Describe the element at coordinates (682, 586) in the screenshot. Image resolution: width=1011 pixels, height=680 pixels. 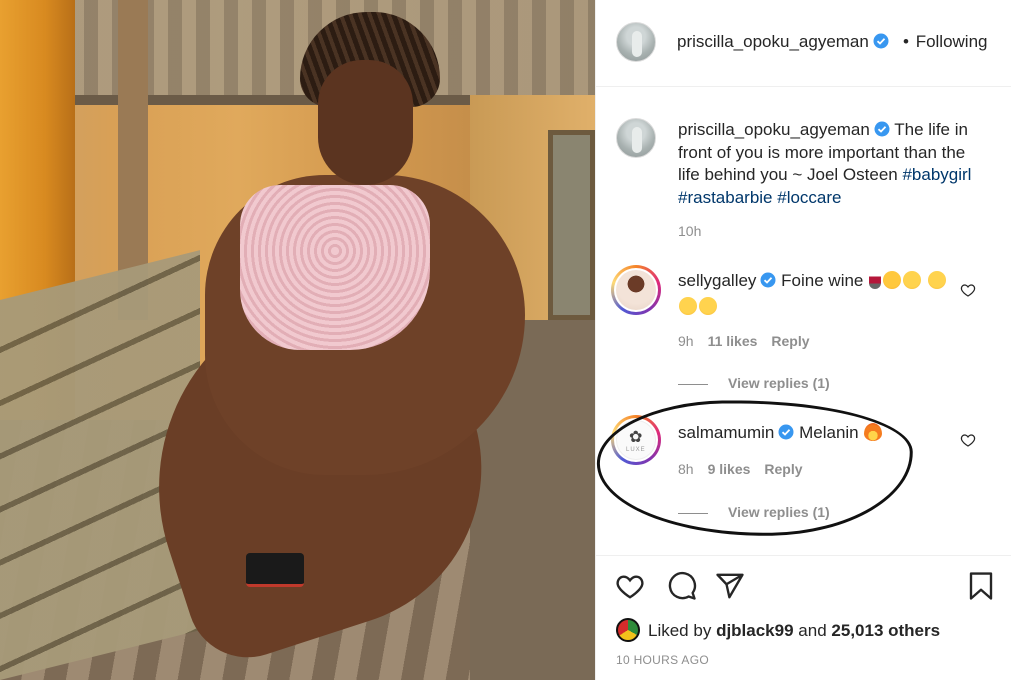
I see `comment-bubble-icon` at that location.